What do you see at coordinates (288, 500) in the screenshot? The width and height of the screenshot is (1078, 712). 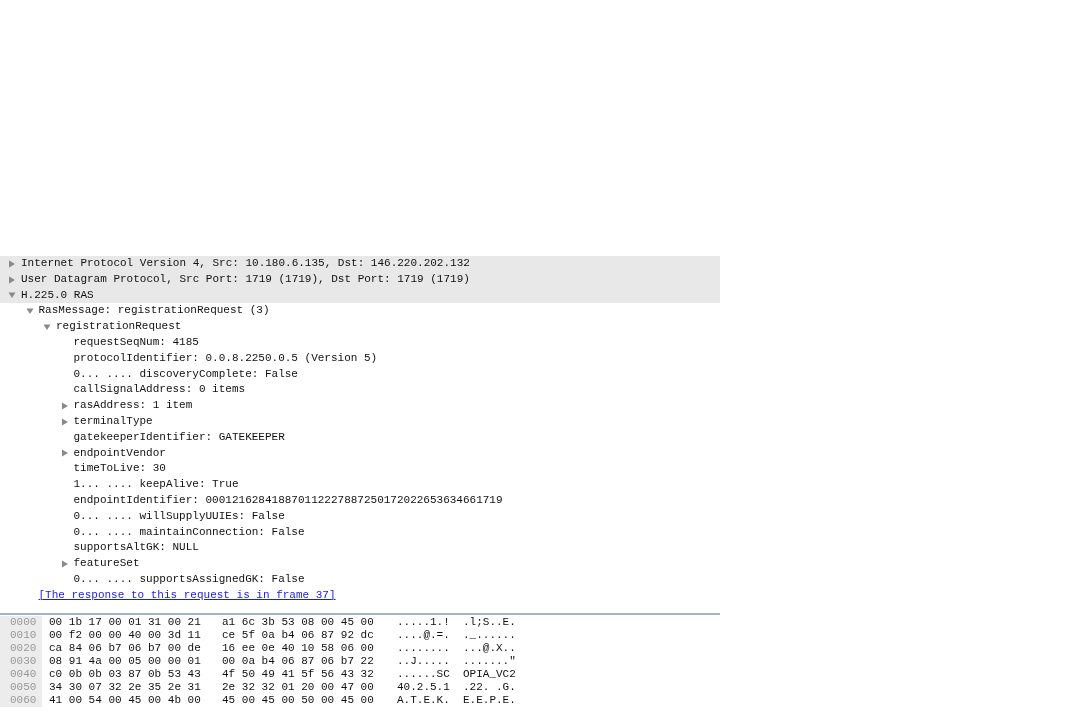 I see `tree-item: endpointIdentifier: 000121628418870112227887250172022653634661719` at bounding box center [288, 500].